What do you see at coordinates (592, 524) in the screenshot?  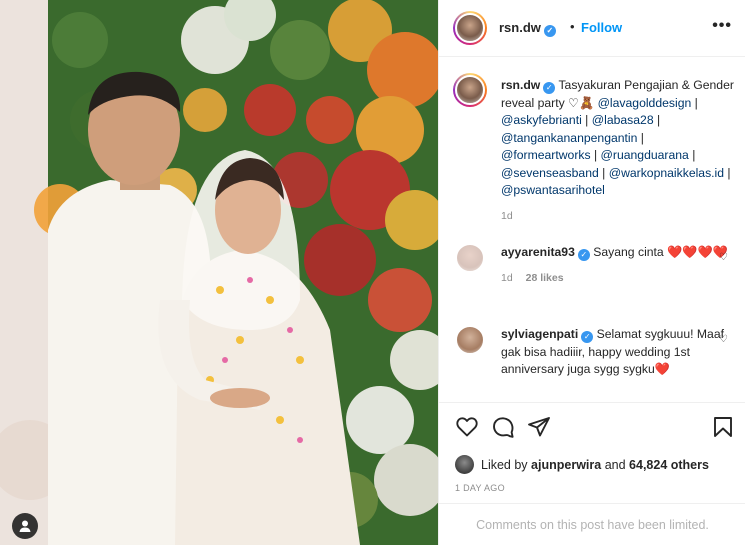 I see `comments-limited-notice: Comments on this post have been limited.` at bounding box center [592, 524].